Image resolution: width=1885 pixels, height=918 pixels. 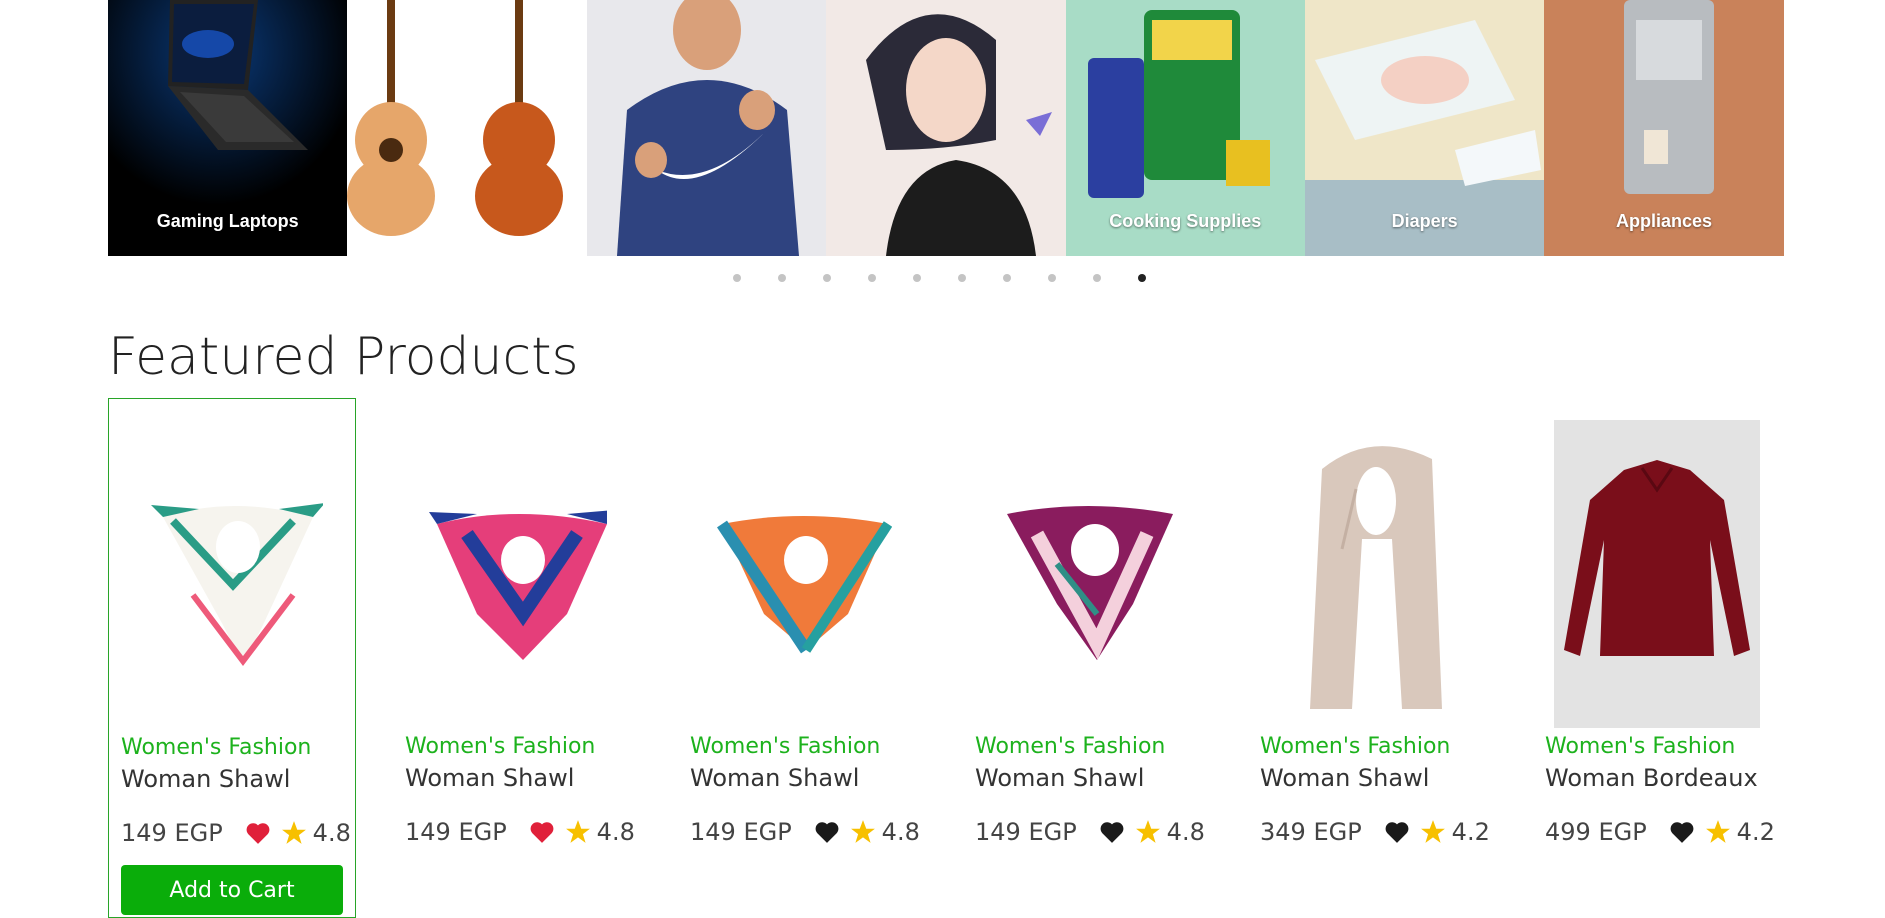 What do you see at coordinates (1664, 128) in the screenshot?
I see `slide-appliances: Appliances` at bounding box center [1664, 128].